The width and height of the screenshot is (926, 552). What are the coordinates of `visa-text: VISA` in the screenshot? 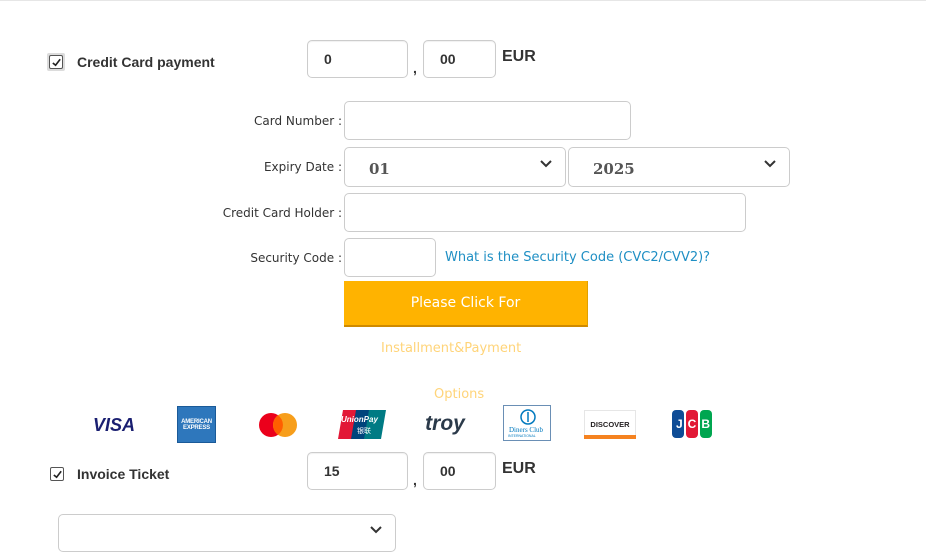 It's located at (113, 424).